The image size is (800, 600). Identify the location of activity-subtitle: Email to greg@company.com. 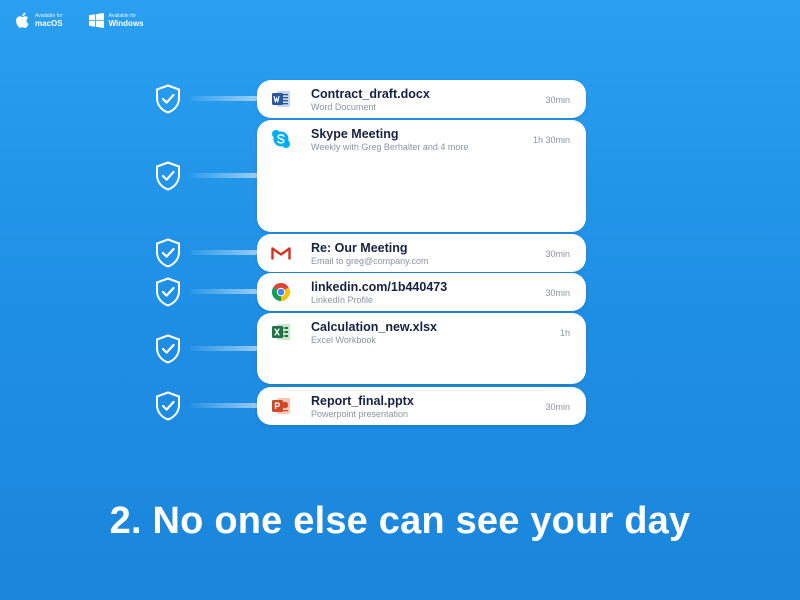
(370, 261).